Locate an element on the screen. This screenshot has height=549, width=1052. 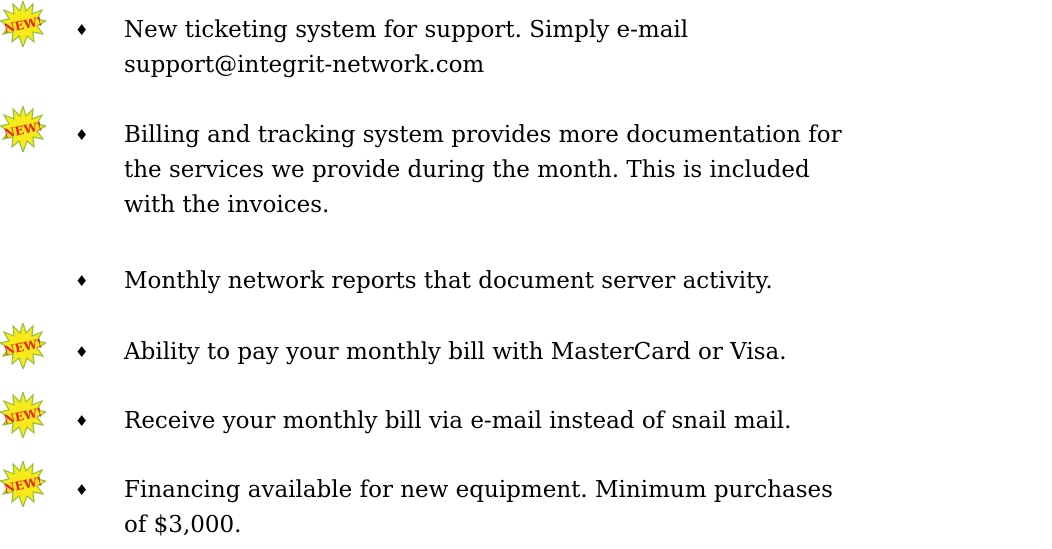
list-item-line: support@integrit-network.com is located at coordinates (304, 65).